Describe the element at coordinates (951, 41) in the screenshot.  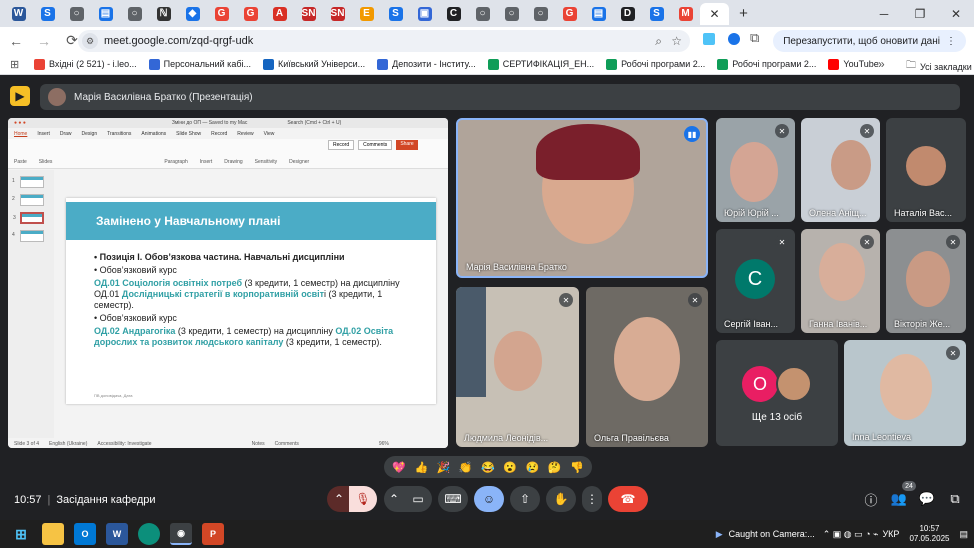
I see `more-vert-icon: ⋮` at that location.